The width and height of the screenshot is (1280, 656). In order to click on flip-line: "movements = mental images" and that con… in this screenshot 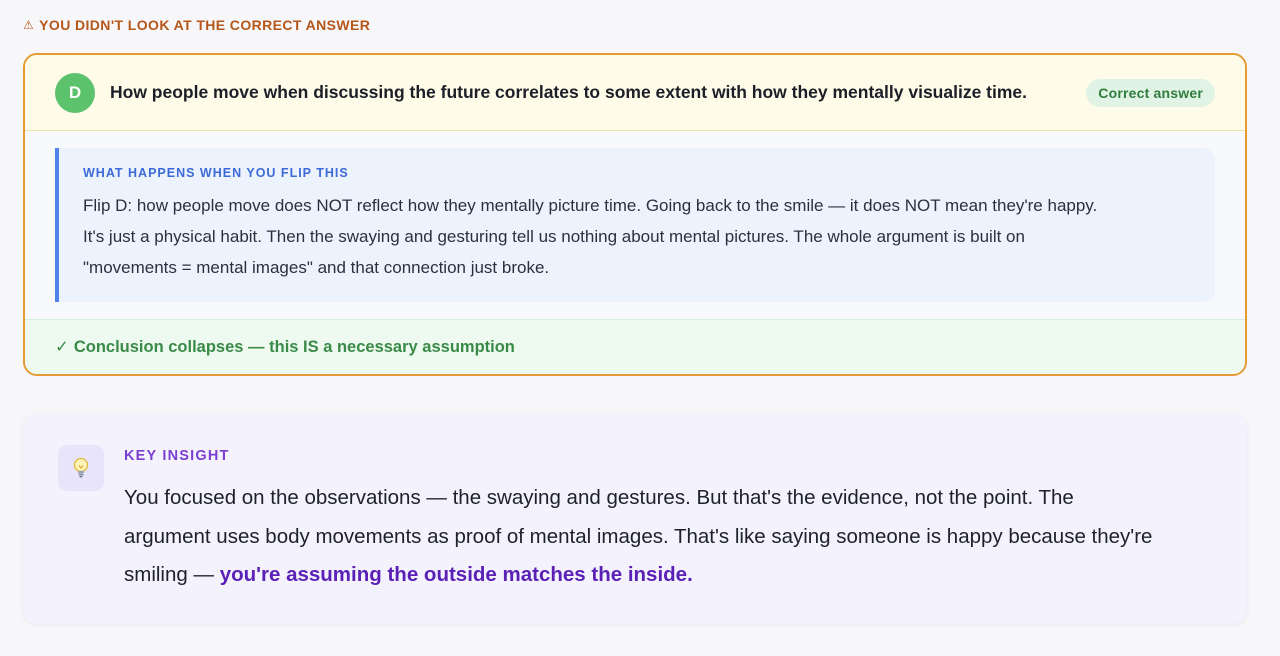, I will do `click(316, 267)`.